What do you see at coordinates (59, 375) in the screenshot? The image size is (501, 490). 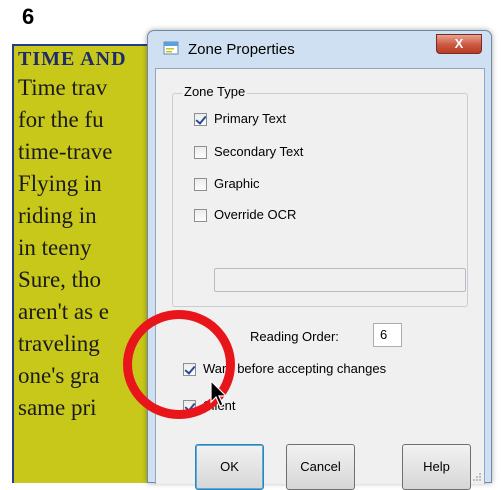 I see `doc-line: one's gra` at bounding box center [59, 375].